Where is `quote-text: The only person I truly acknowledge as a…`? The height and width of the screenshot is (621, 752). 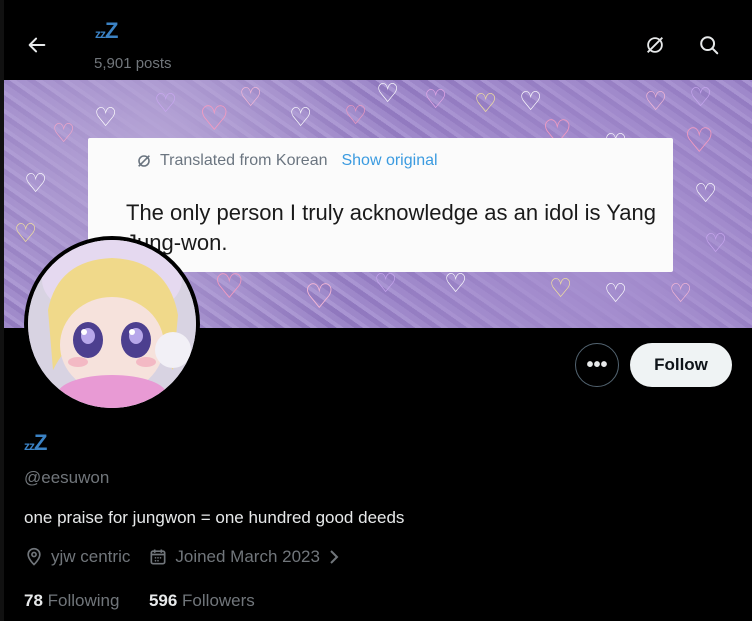
quote-text: The only person I truly acknowledge as a… is located at coordinates (391, 227).